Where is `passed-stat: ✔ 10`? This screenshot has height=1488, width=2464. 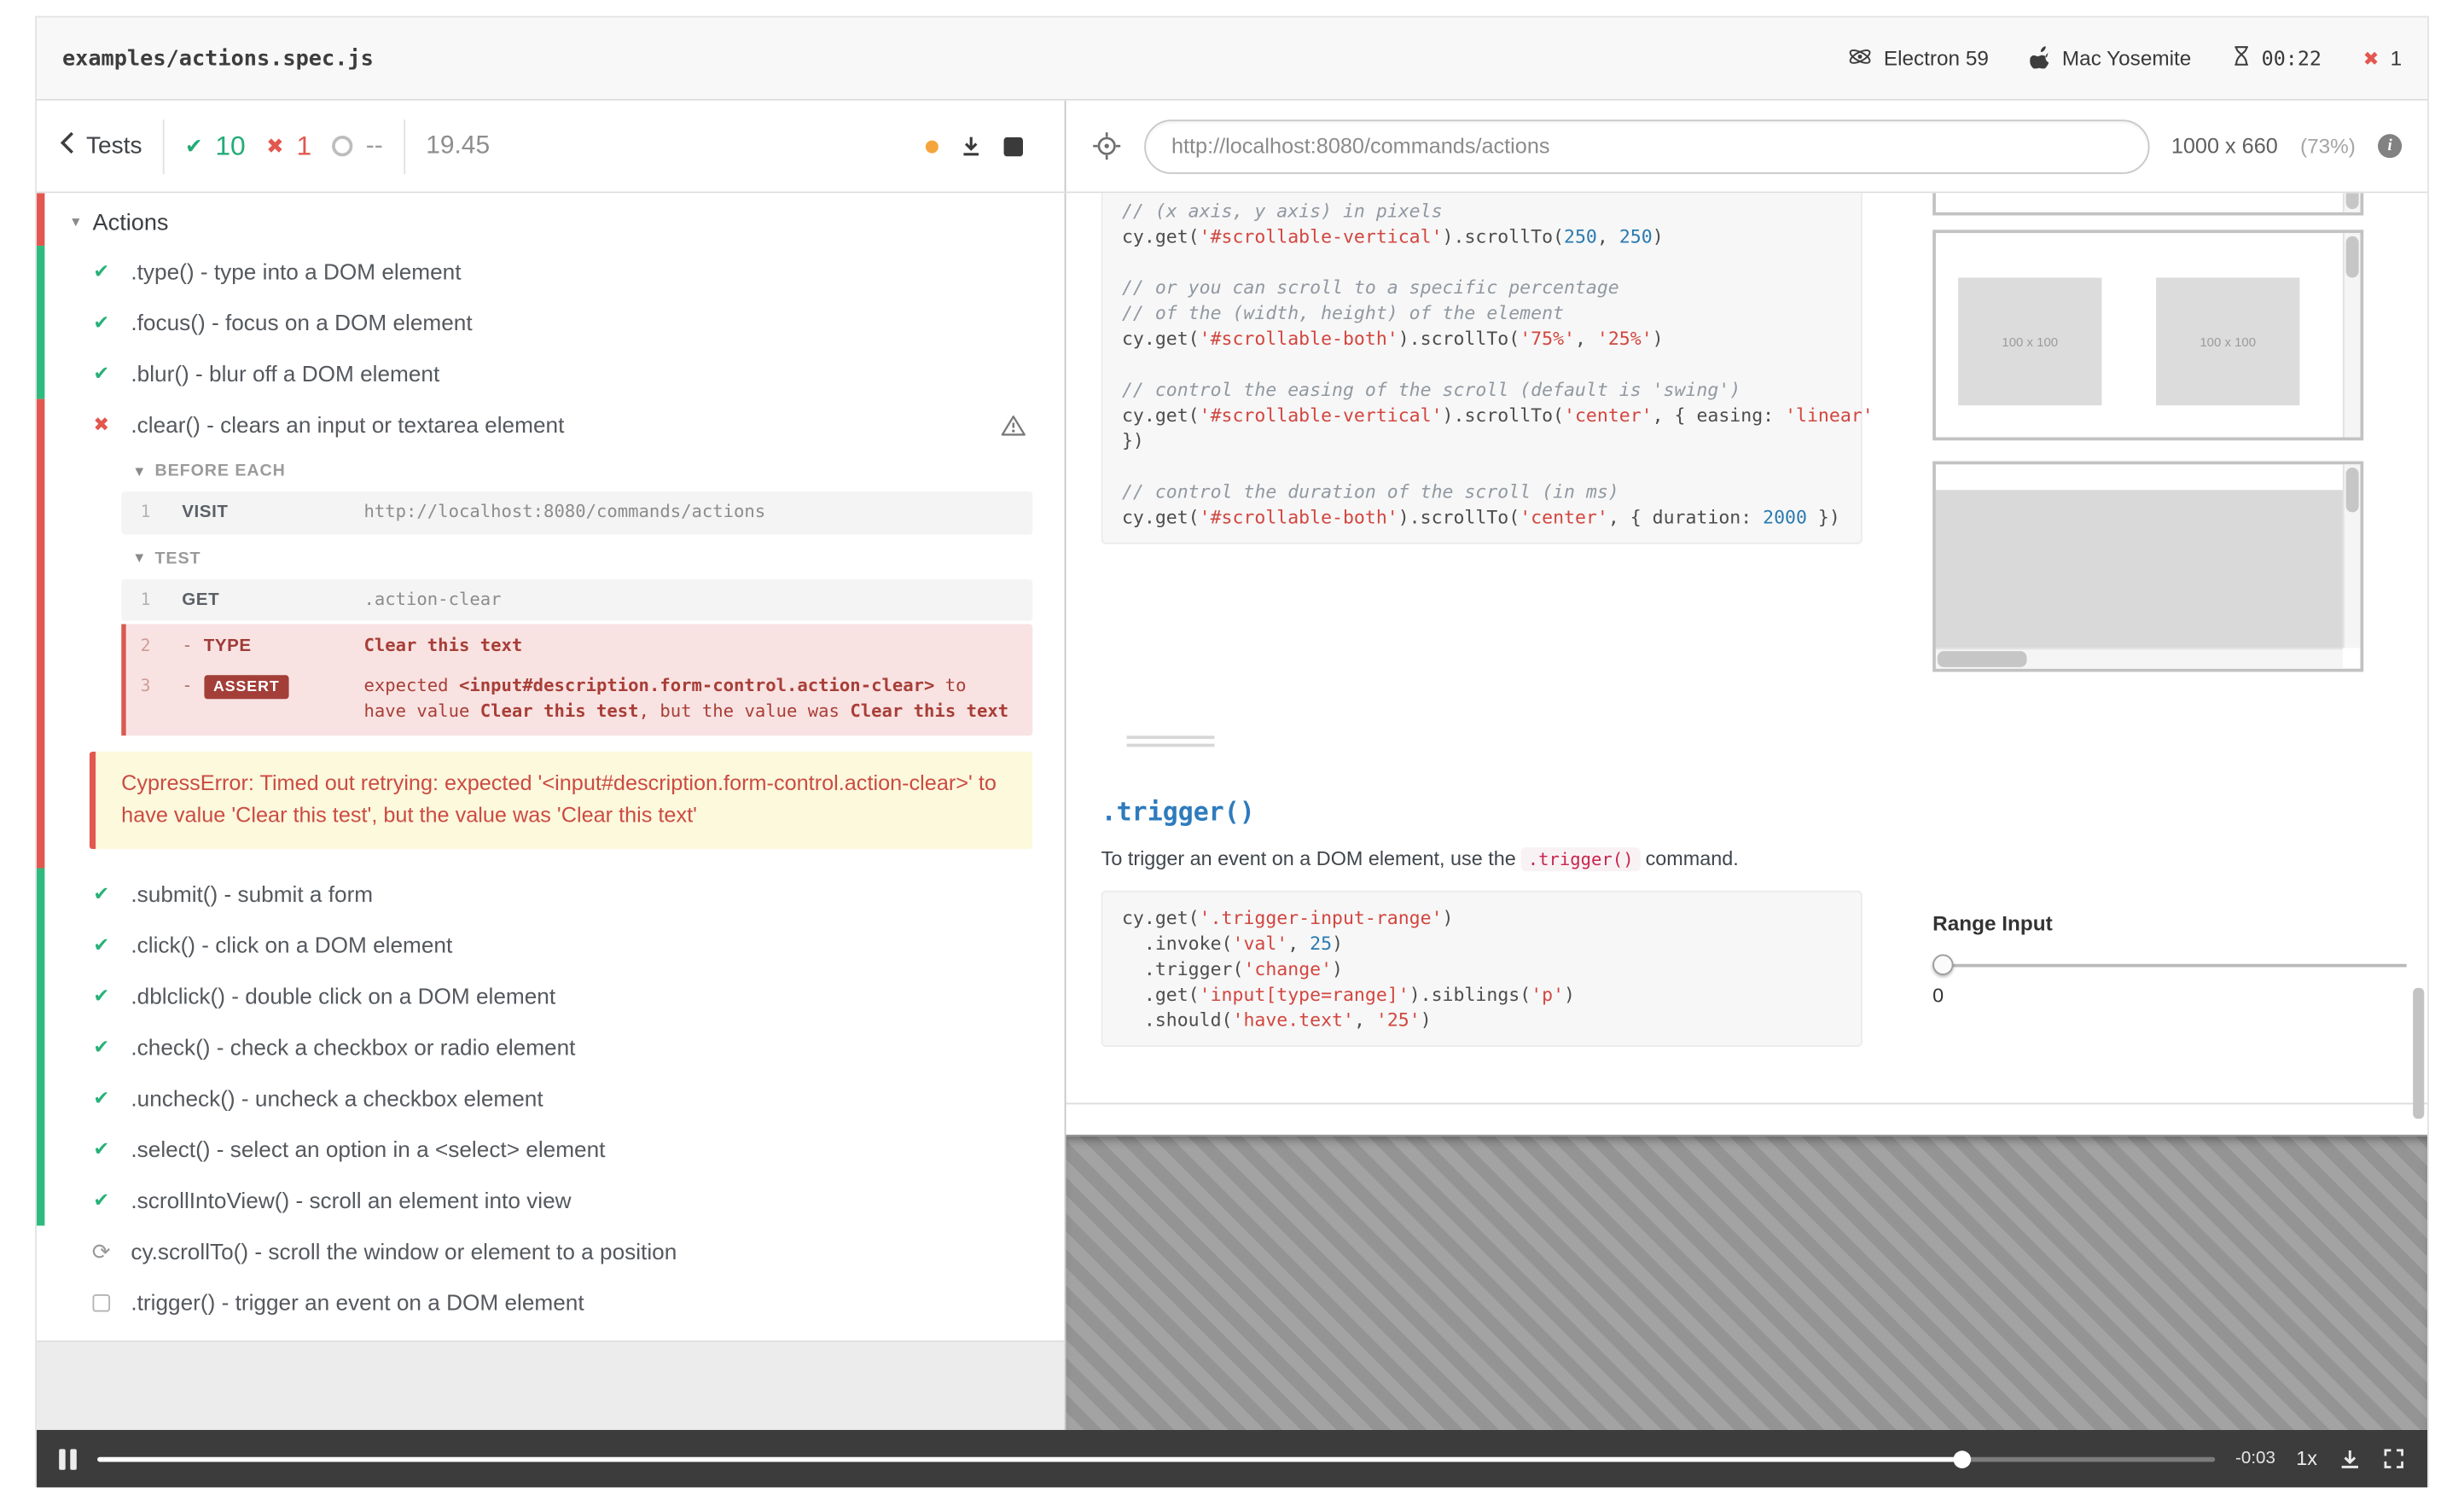 passed-stat: ✔ 10 is located at coordinates (215, 145).